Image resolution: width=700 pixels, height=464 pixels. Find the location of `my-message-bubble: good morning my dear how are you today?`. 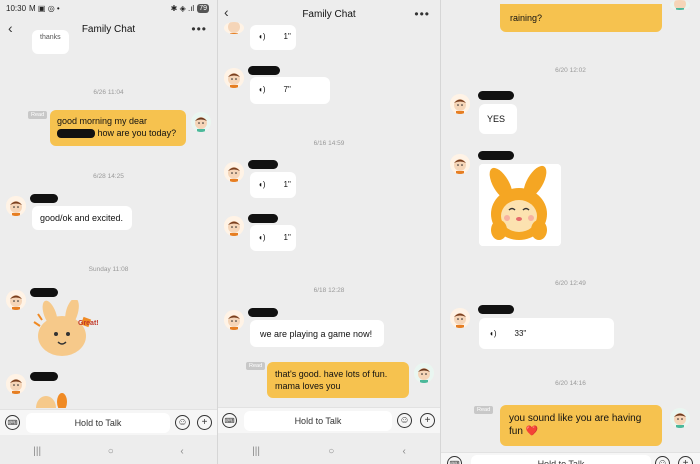

my-message-bubble: good morning my dear how are you today? is located at coordinates (118, 128).